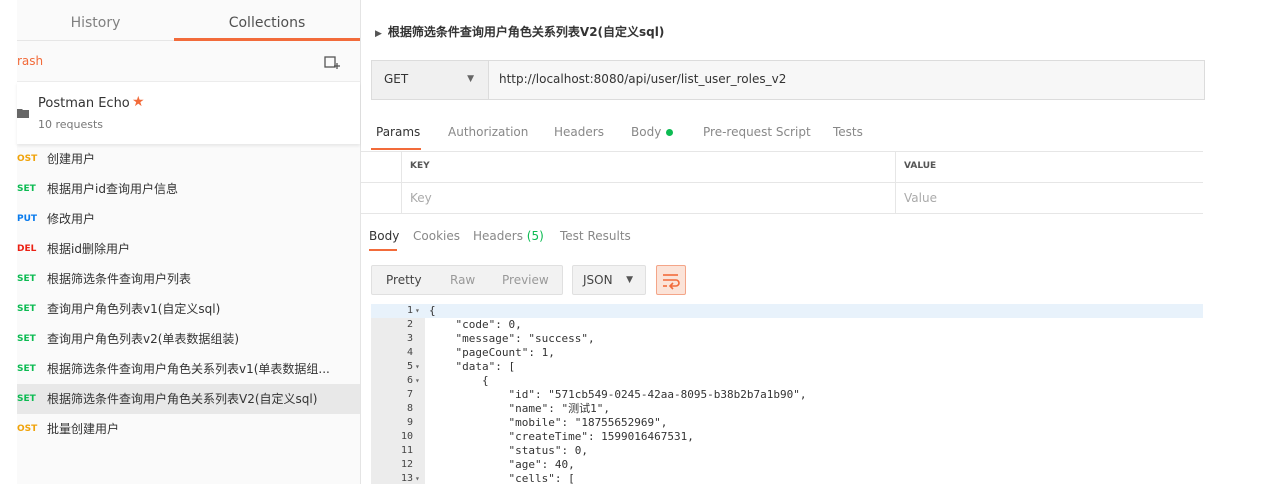 The height and width of the screenshot is (486, 1279). Describe the element at coordinates (598, 280) in the screenshot. I see `language-value: JSON` at that location.